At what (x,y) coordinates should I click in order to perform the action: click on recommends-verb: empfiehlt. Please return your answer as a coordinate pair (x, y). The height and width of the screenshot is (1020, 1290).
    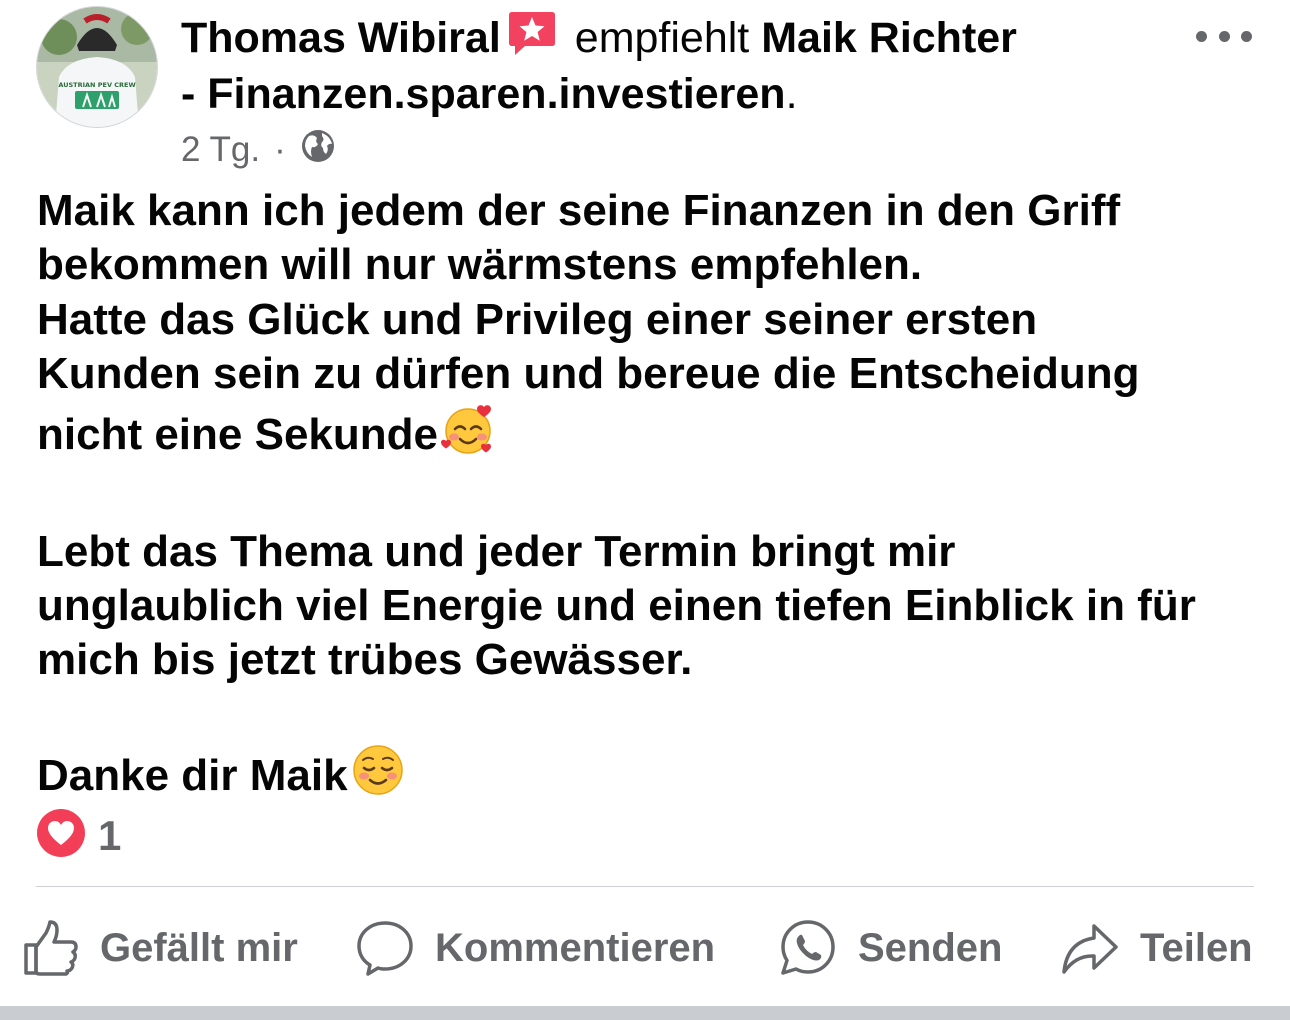
    Looking at the image, I should click on (662, 38).